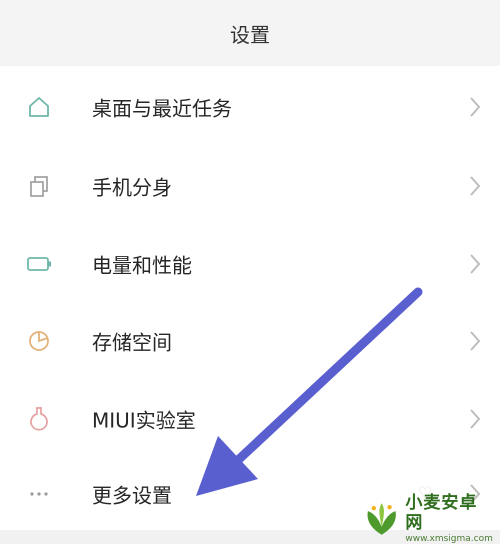  Describe the element at coordinates (441, 513) in the screenshot. I see `watermark-title: 小麦安卓网` at that location.